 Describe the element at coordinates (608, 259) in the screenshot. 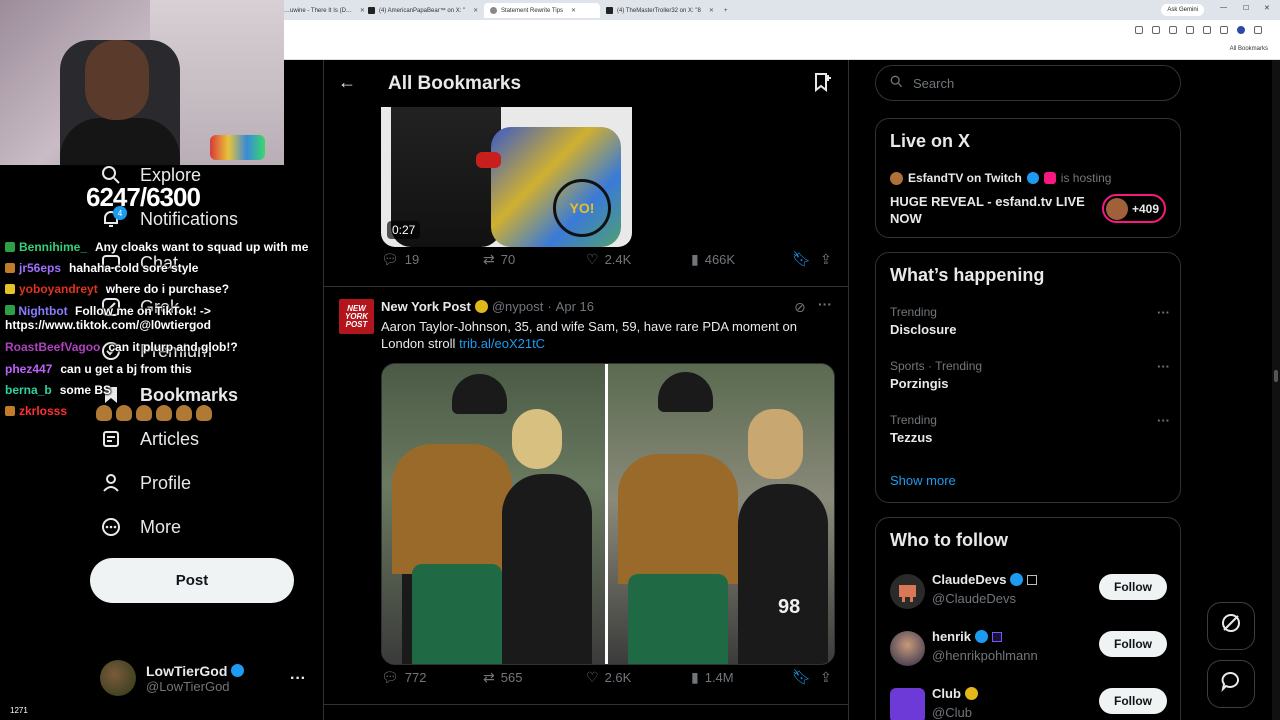

I see `like-button: ♡ 2.4K` at that location.